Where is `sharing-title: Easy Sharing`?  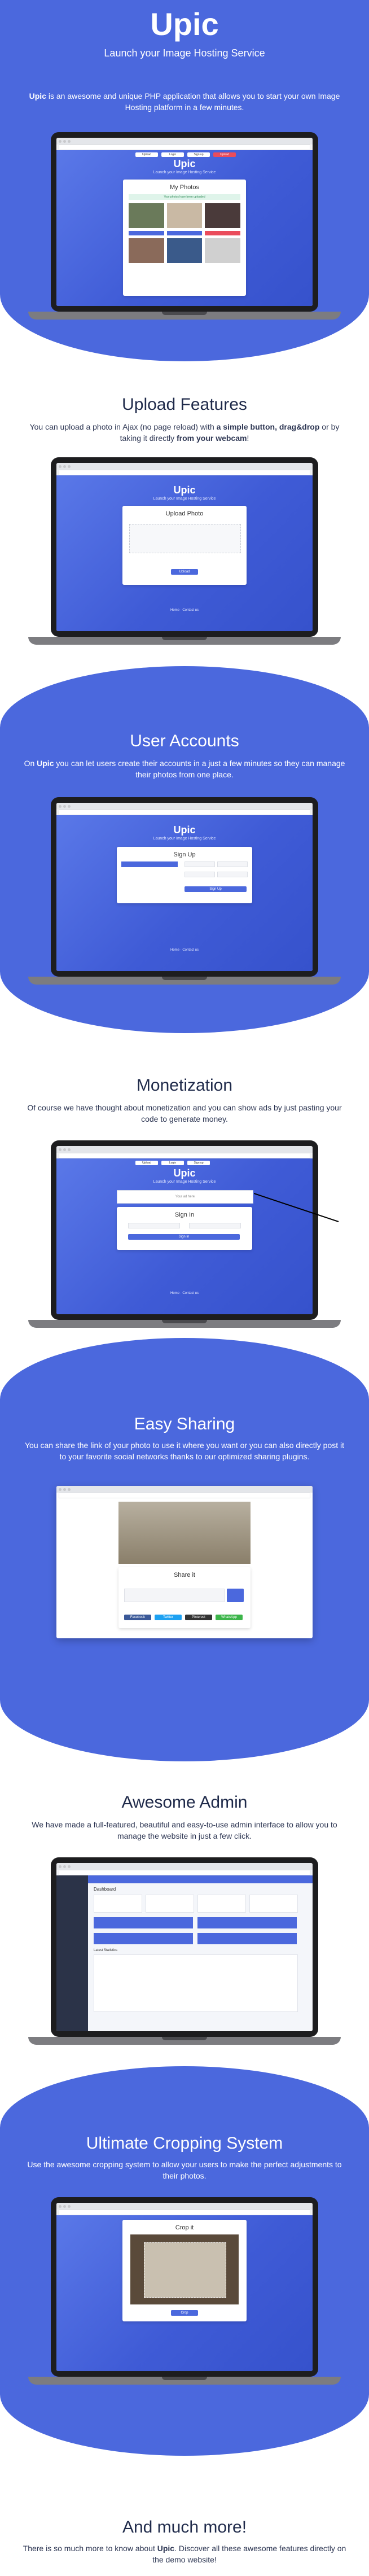 sharing-title: Easy Sharing is located at coordinates (184, 1424).